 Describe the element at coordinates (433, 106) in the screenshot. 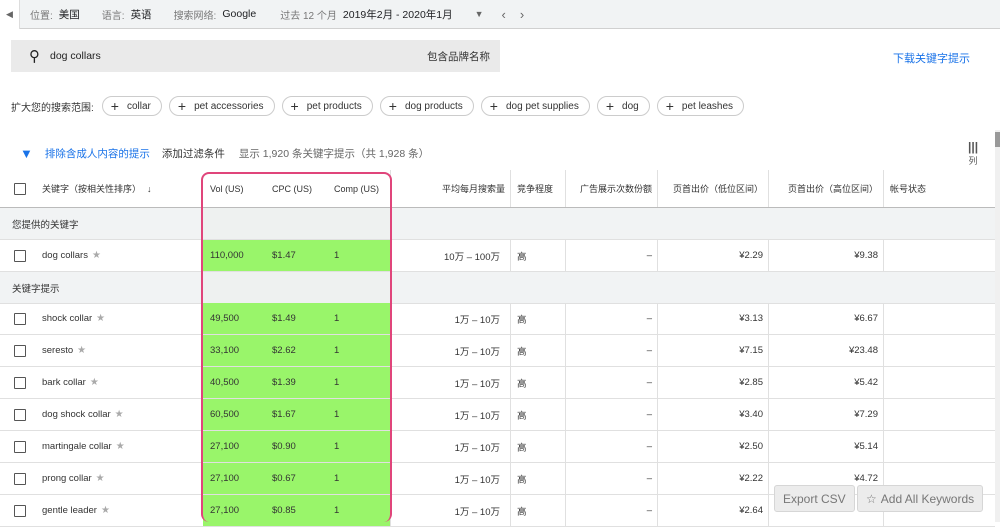

I see `chip-label: dog products` at that location.